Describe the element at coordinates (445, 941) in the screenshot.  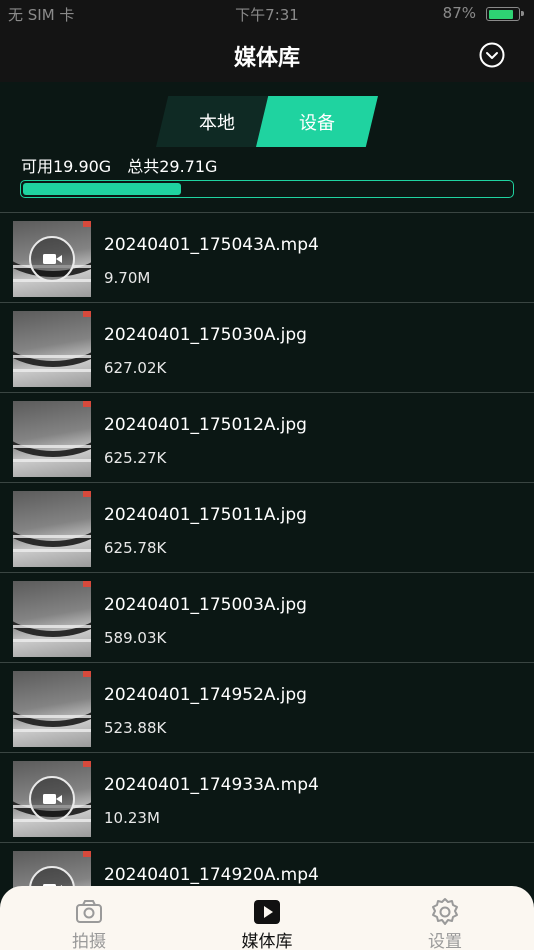
I see `tab-settings-label: 设置` at that location.